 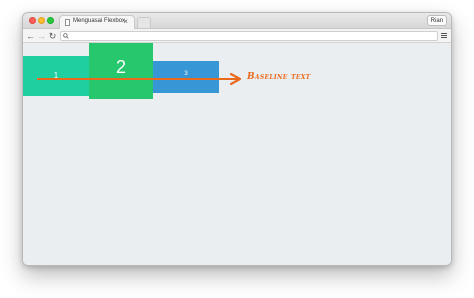 What do you see at coordinates (279, 77) in the screenshot?
I see `baseline-annotation: Baseline text` at bounding box center [279, 77].